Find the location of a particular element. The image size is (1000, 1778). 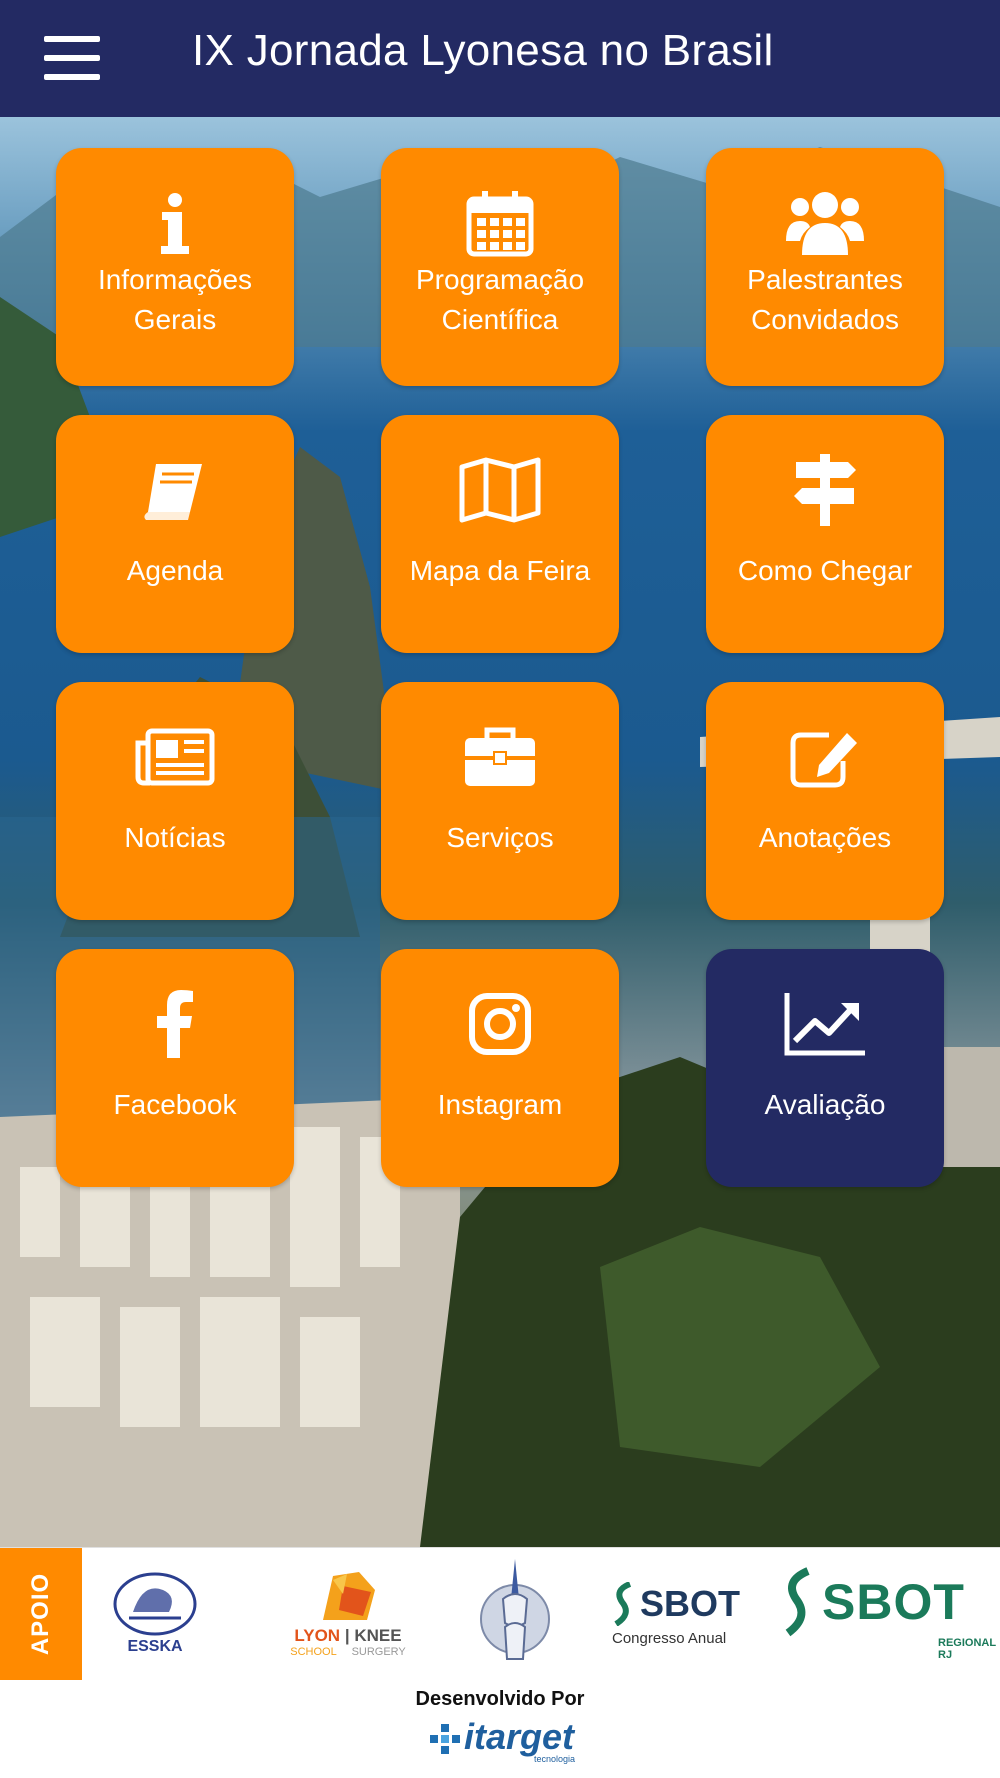

map-icon is located at coordinates (500, 490).